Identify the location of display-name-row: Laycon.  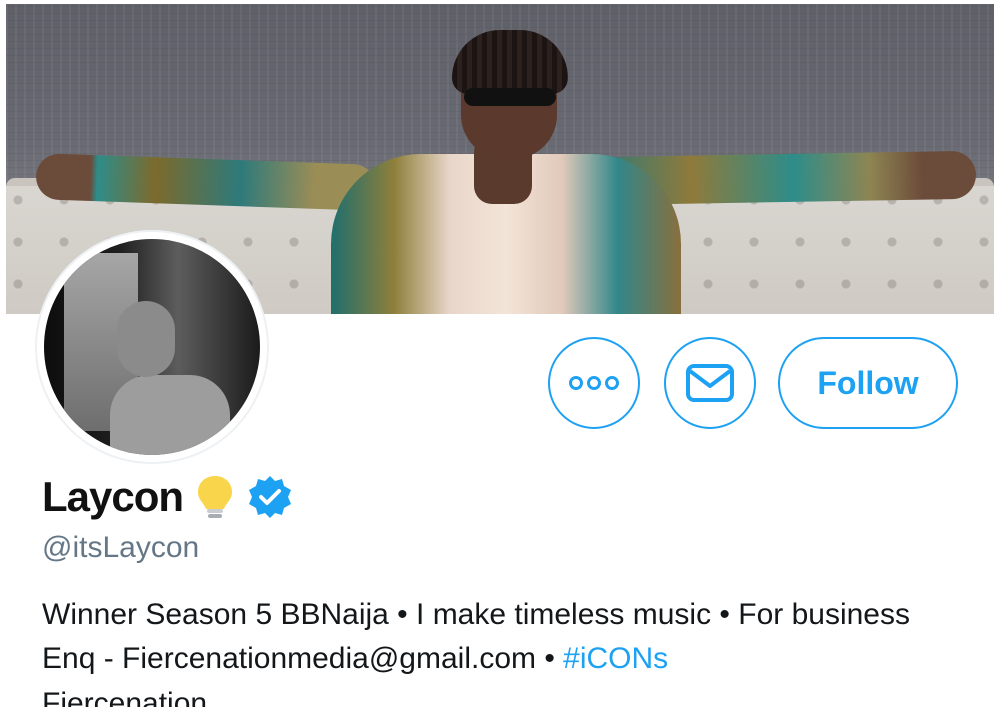
(167, 497).